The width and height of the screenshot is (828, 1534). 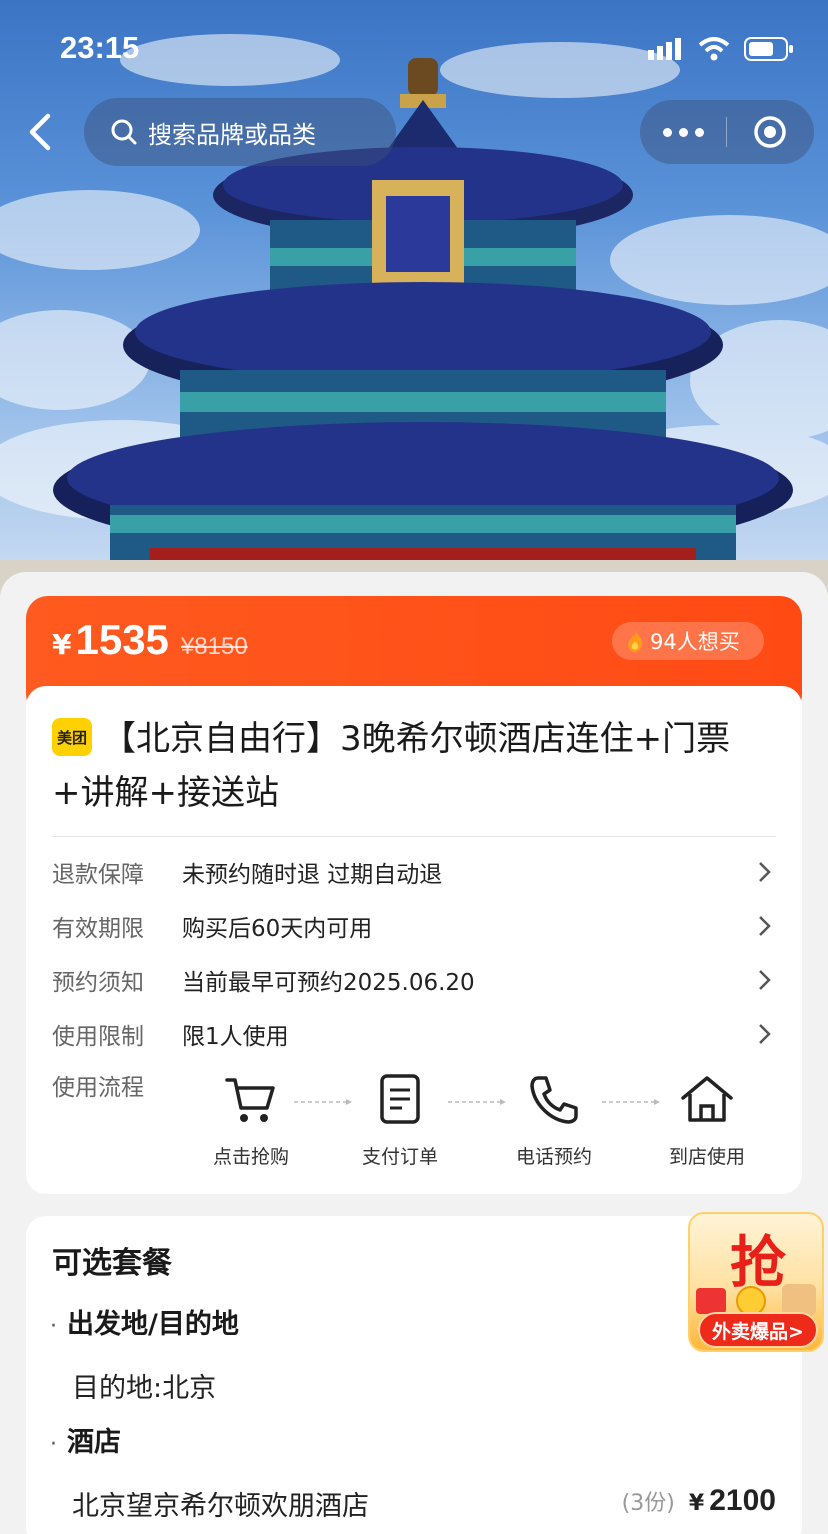 What do you see at coordinates (112, 1263) in the screenshot?
I see `packages-title: 可选套餐` at bounding box center [112, 1263].